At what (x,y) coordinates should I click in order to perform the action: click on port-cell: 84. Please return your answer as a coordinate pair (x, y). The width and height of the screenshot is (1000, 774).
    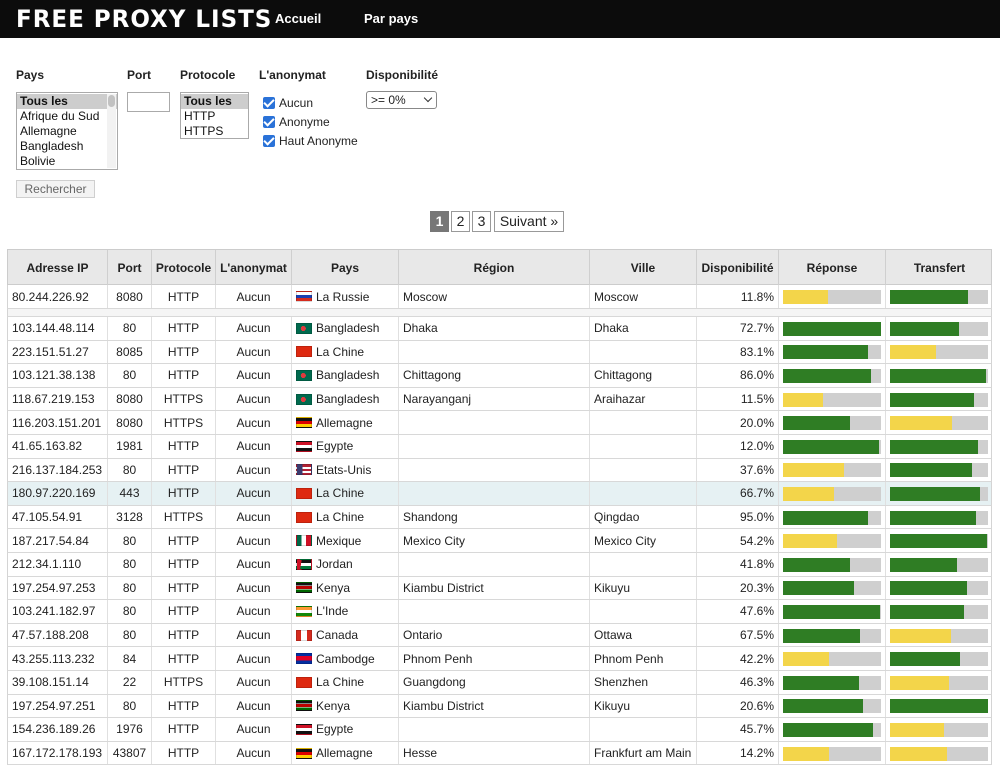
    Looking at the image, I should click on (129, 658).